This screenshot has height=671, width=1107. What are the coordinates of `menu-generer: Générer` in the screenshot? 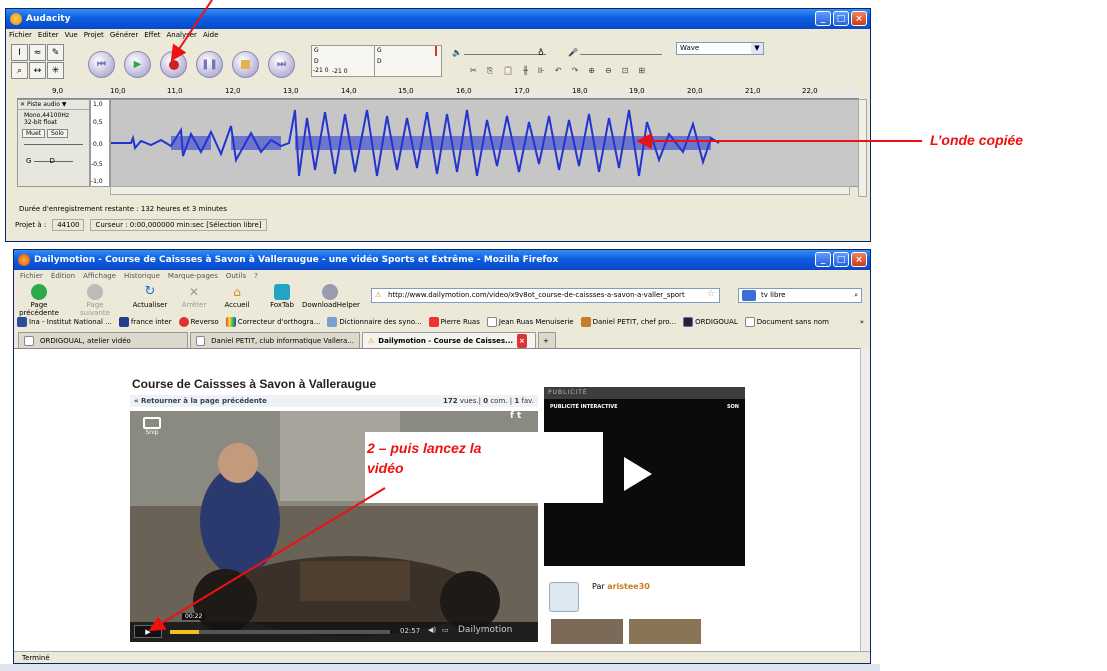 It's located at (124, 35).